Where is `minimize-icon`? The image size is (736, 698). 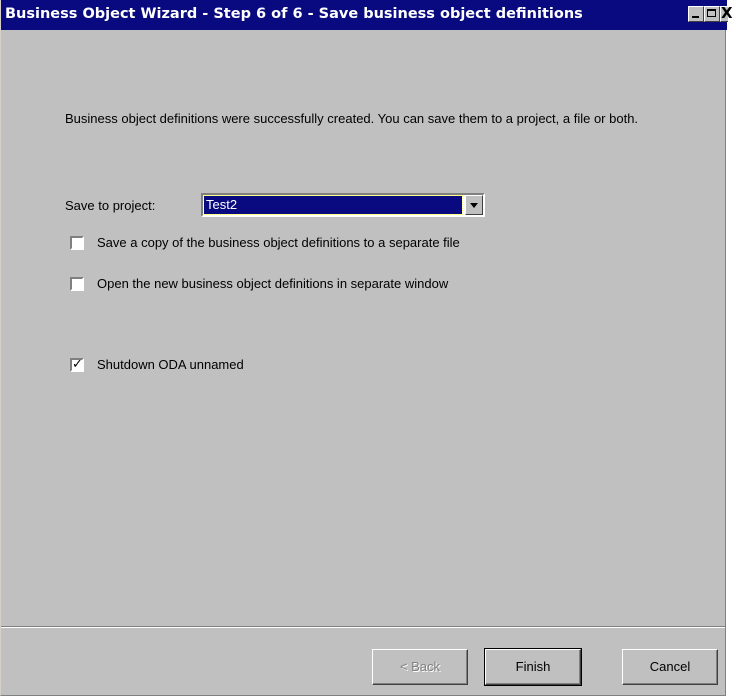 minimize-icon is located at coordinates (696, 14).